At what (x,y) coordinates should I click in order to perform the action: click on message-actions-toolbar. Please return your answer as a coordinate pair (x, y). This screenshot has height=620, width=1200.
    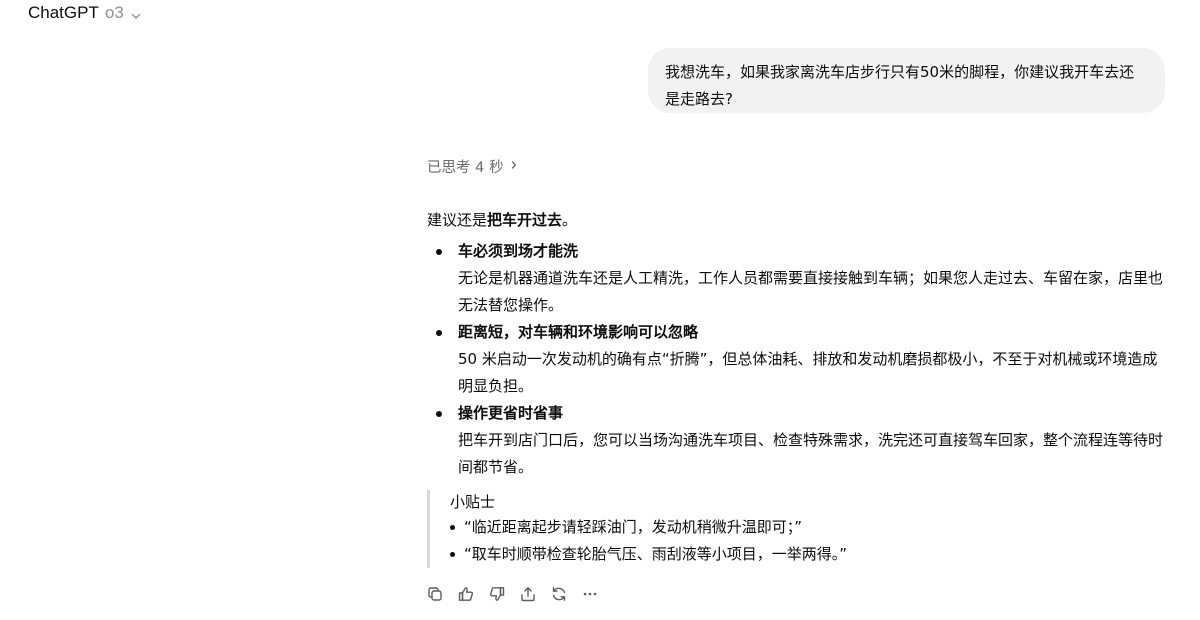
    Looking at the image, I should click on (512, 594).